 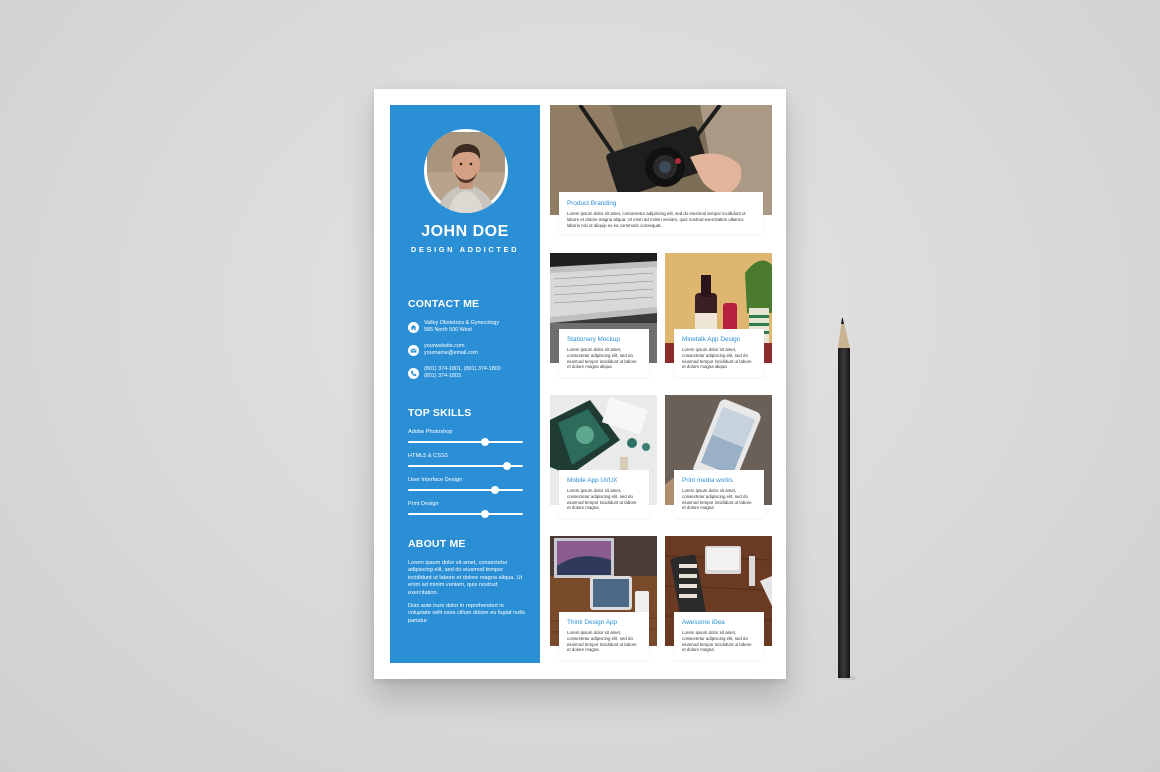 I want to click on skill-label: HTML5 & CSS3, so click(x=428, y=456).